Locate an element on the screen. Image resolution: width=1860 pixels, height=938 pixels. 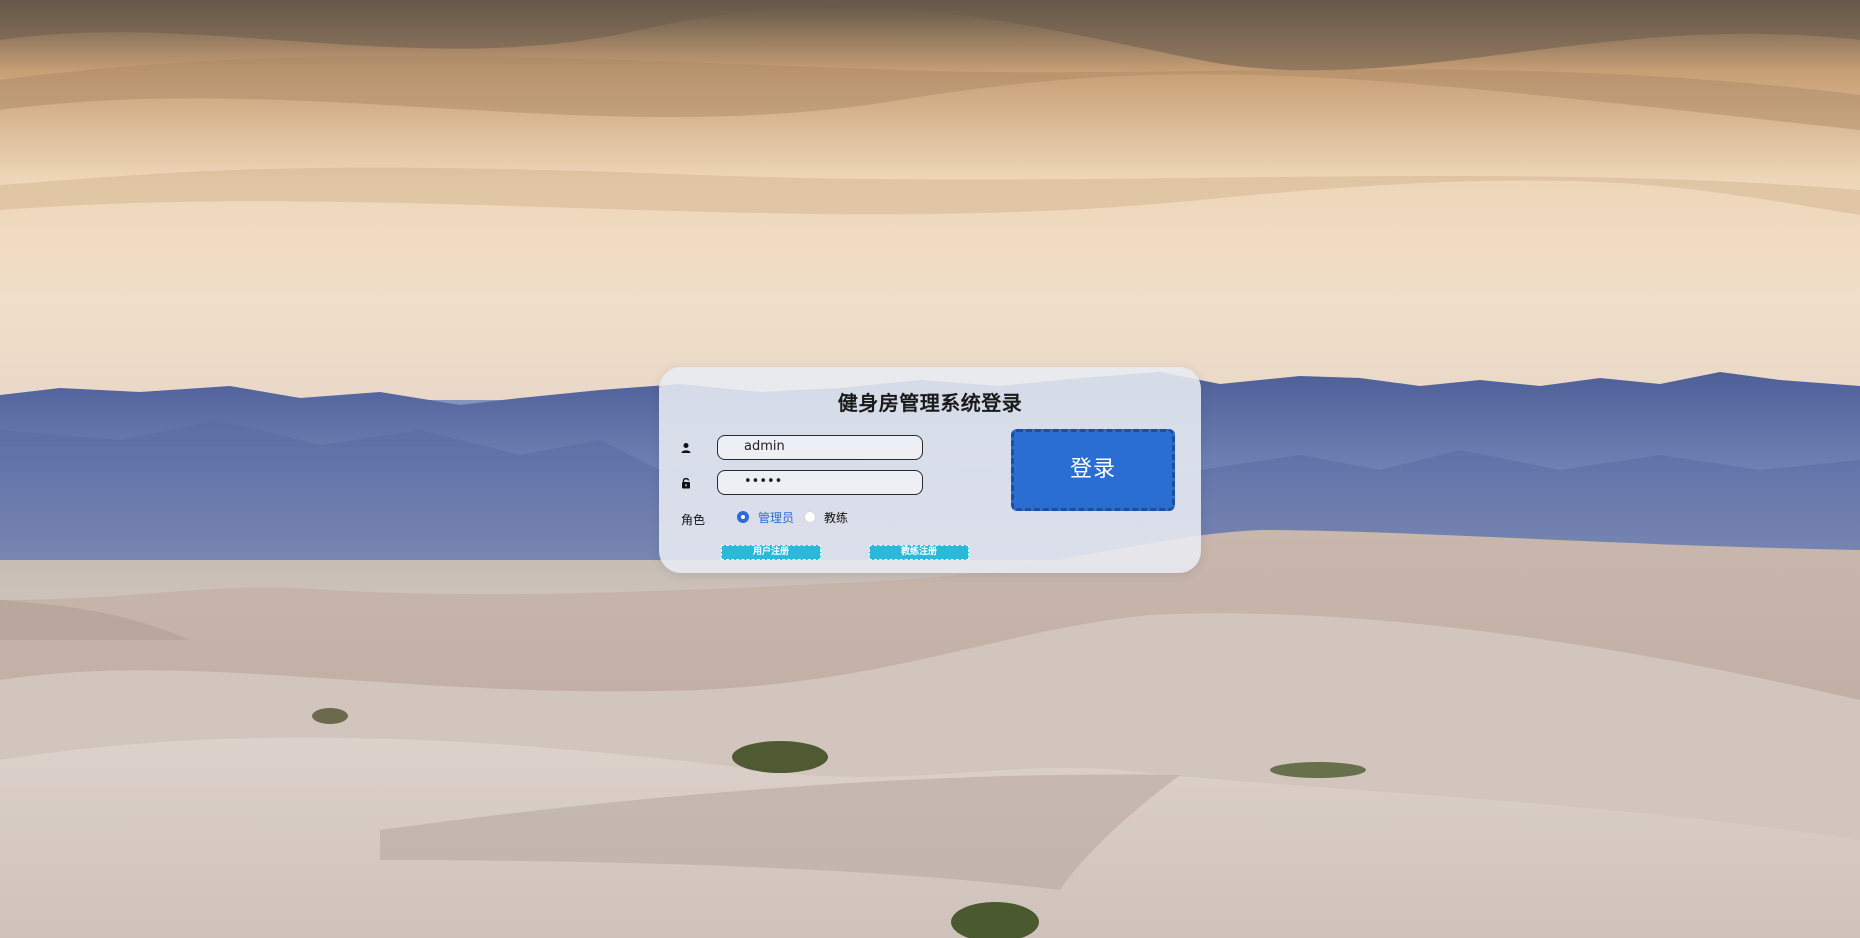
role-label: 角色 is located at coordinates (693, 520).